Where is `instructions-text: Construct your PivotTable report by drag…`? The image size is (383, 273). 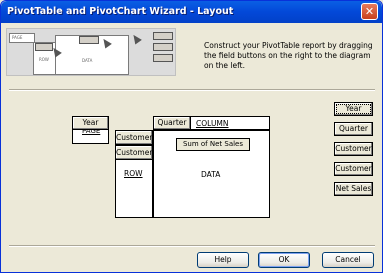 instructions-text: Construct your PivotTable report by drag… is located at coordinates (288, 55).